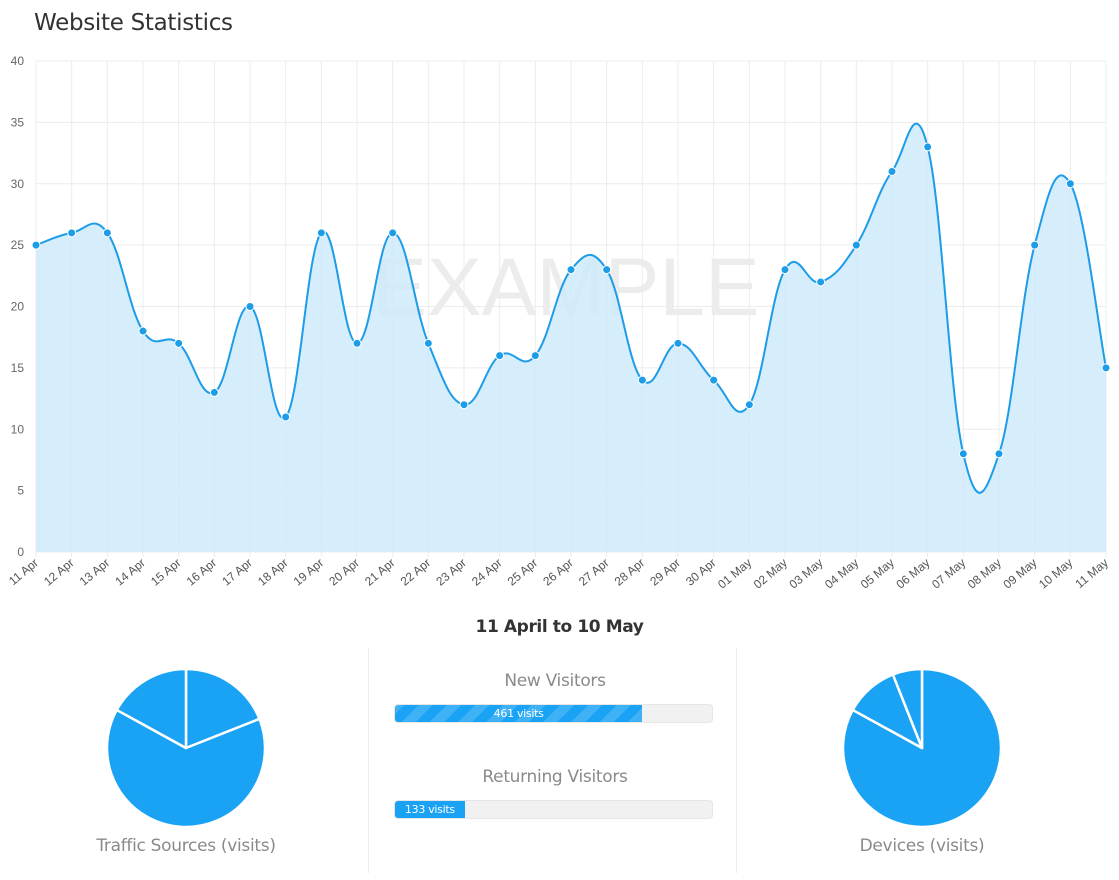 This screenshot has width=1119, height=880. Describe the element at coordinates (166, 572) in the screenshot. I see `x-tick-label: 15 Apr` at that location.